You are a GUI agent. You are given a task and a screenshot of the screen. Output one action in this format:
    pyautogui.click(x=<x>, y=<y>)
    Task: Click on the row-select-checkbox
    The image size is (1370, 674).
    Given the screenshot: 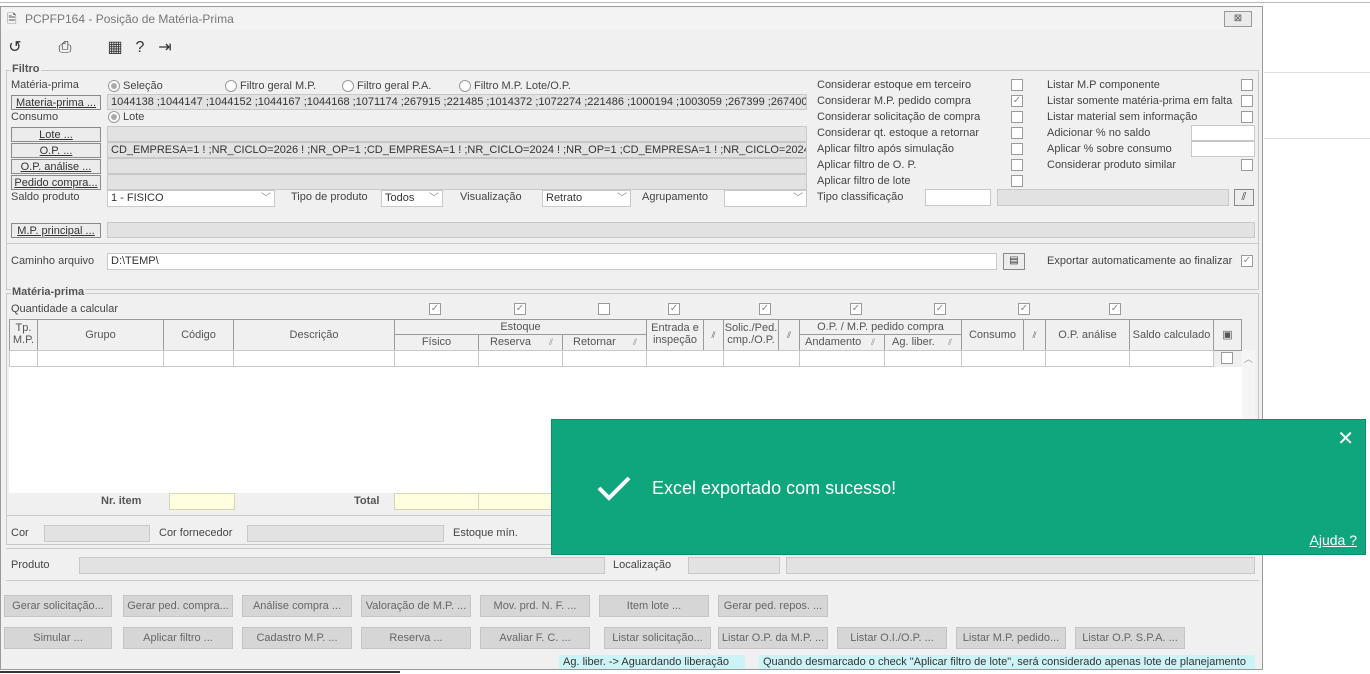 What is the action you would take?
    pyautogui.click(x=1227, y=358)
    